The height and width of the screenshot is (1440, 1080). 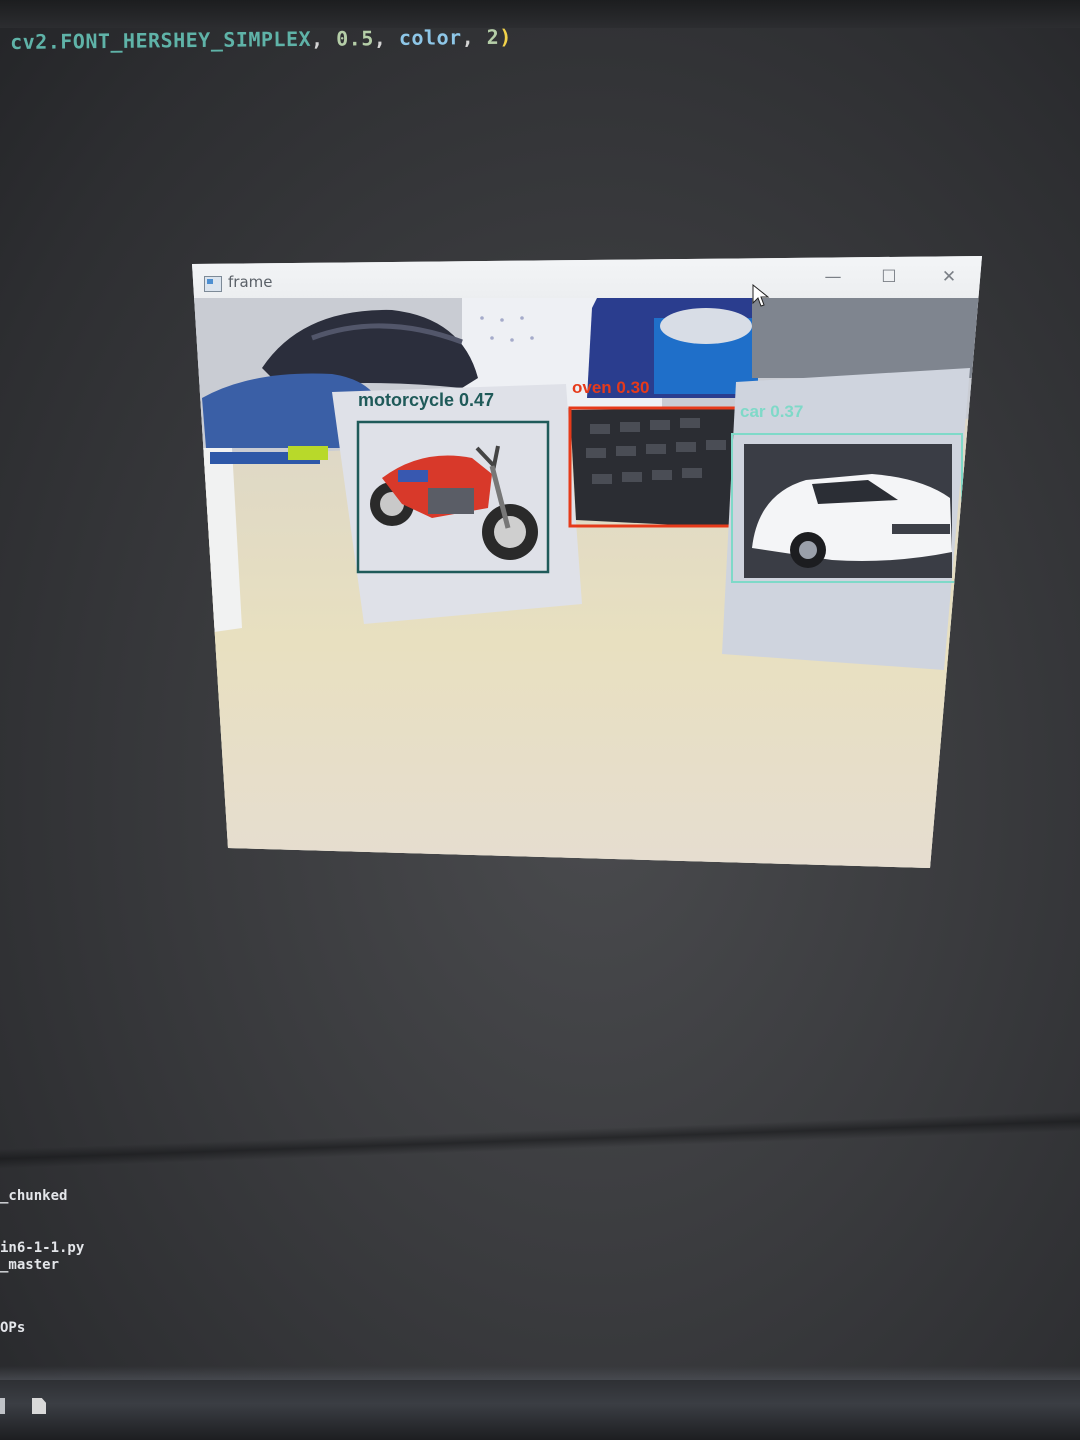 I want to click on detection-label-oven: oven 0.30, so click(x=611, y=387).